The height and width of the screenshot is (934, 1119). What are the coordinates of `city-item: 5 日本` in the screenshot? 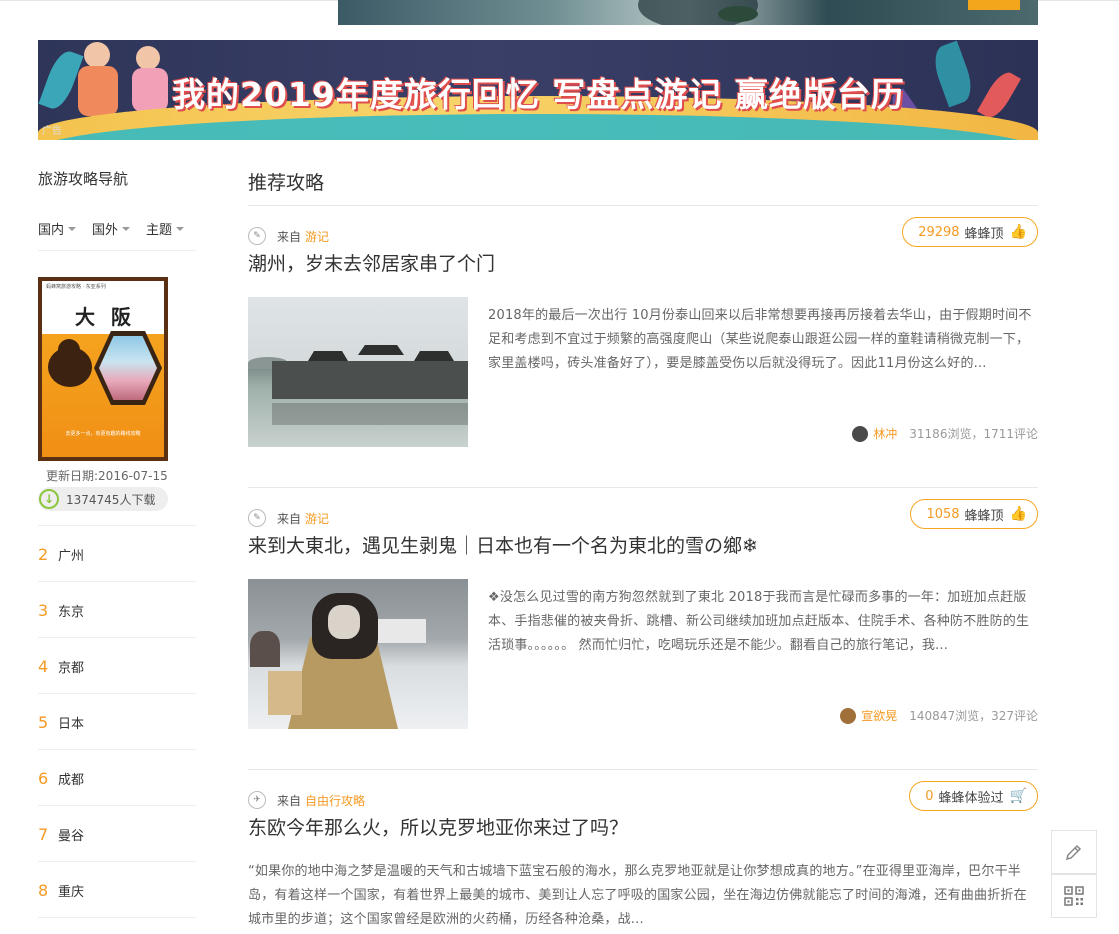 It's located at (117, 722).